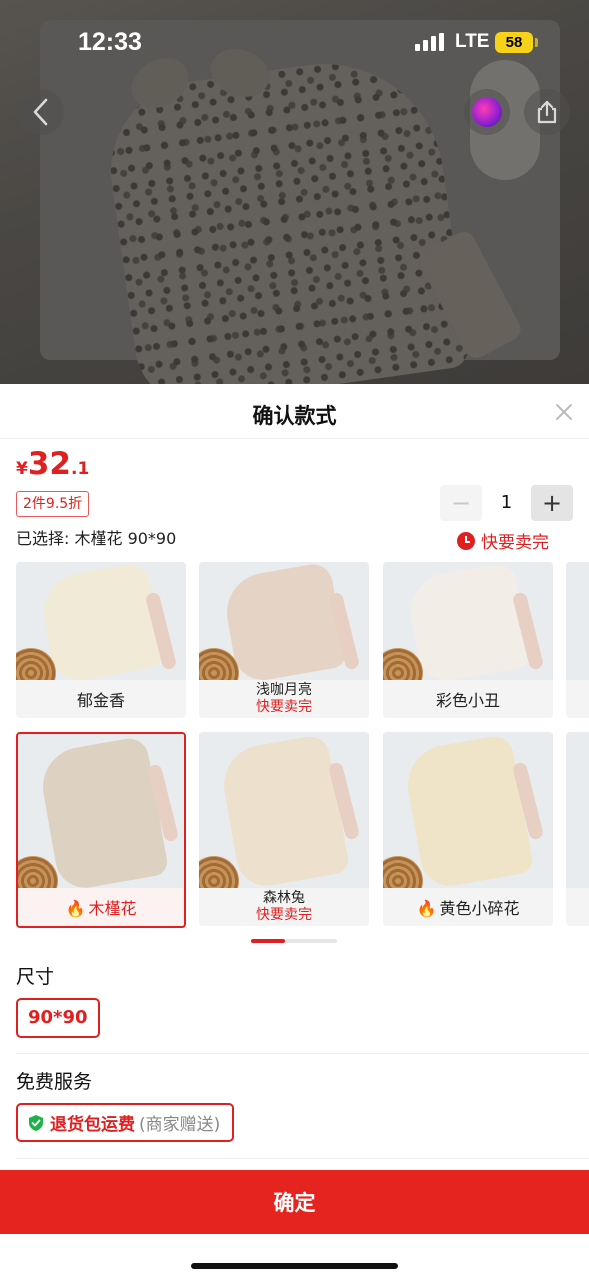  Describe the element at coordinates (294, 416) in the screenshot. I see `sheet-title: 确认款式` at that location.